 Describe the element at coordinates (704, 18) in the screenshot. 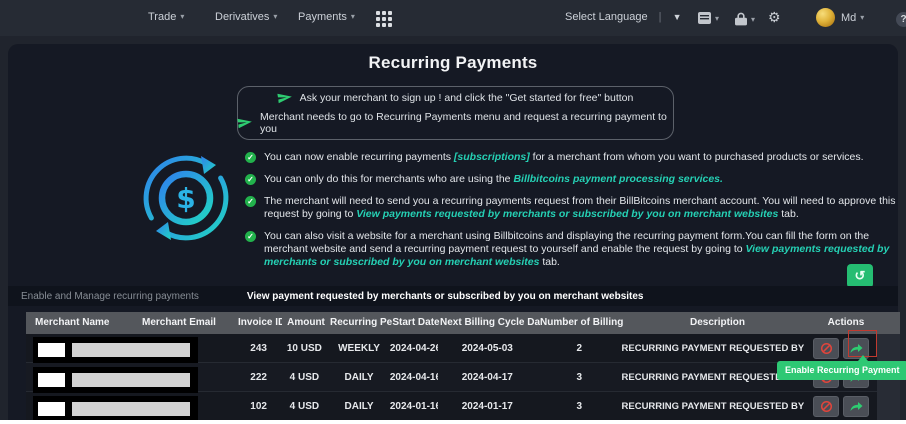

I see `wallet-icon` at that location.